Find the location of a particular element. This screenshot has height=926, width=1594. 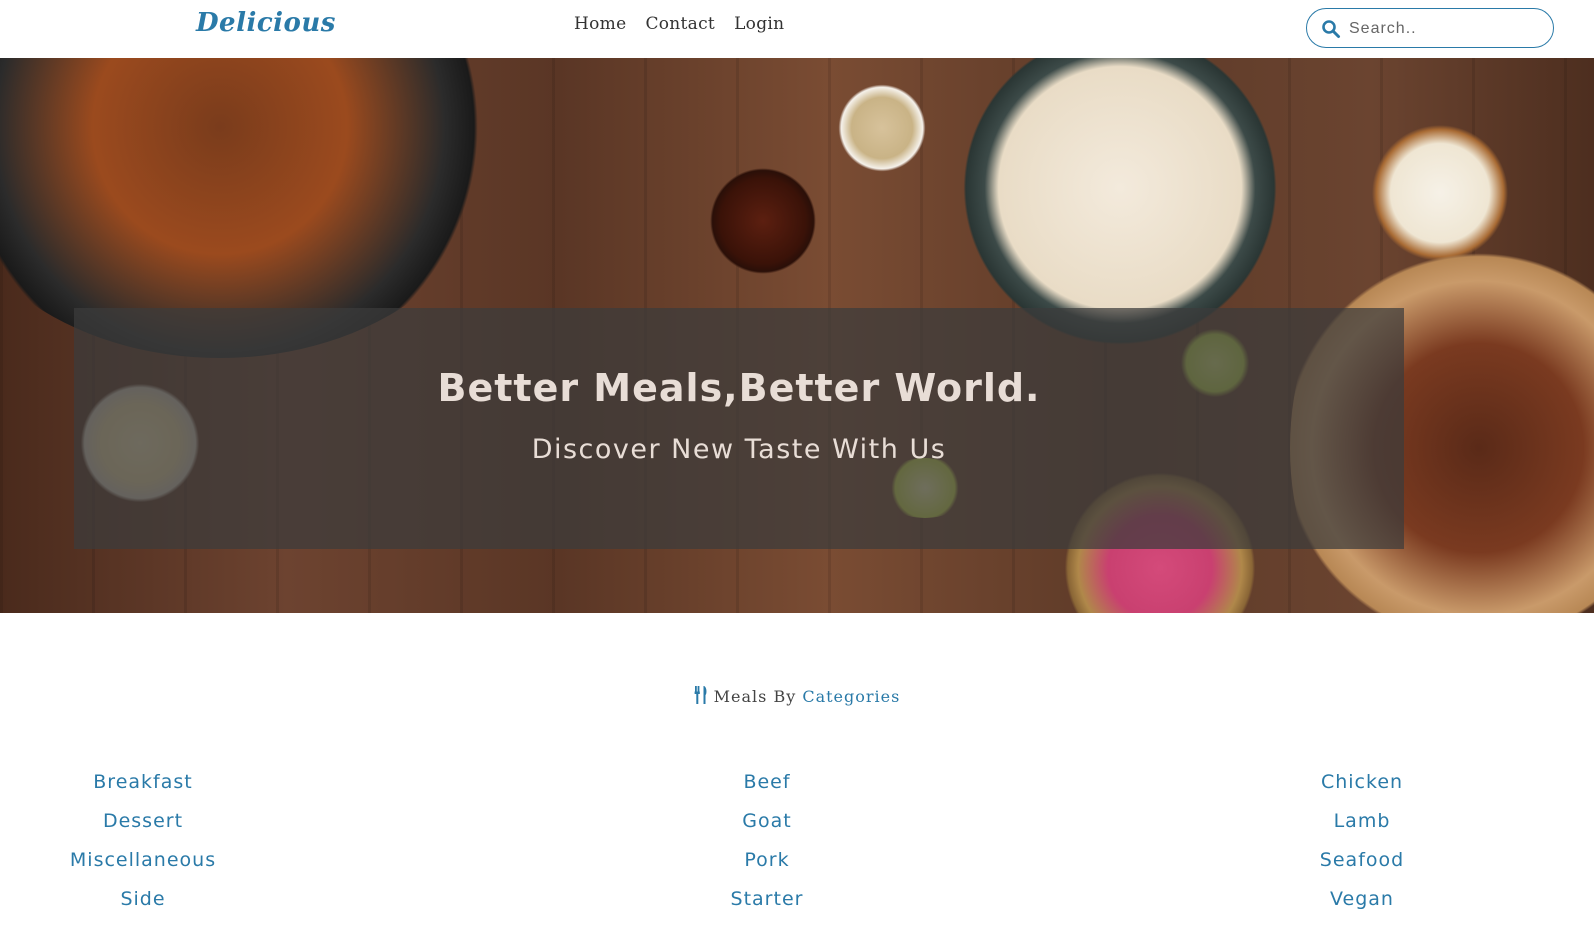

nav-links: Home Contact Login is located at coordinates (679, 24).